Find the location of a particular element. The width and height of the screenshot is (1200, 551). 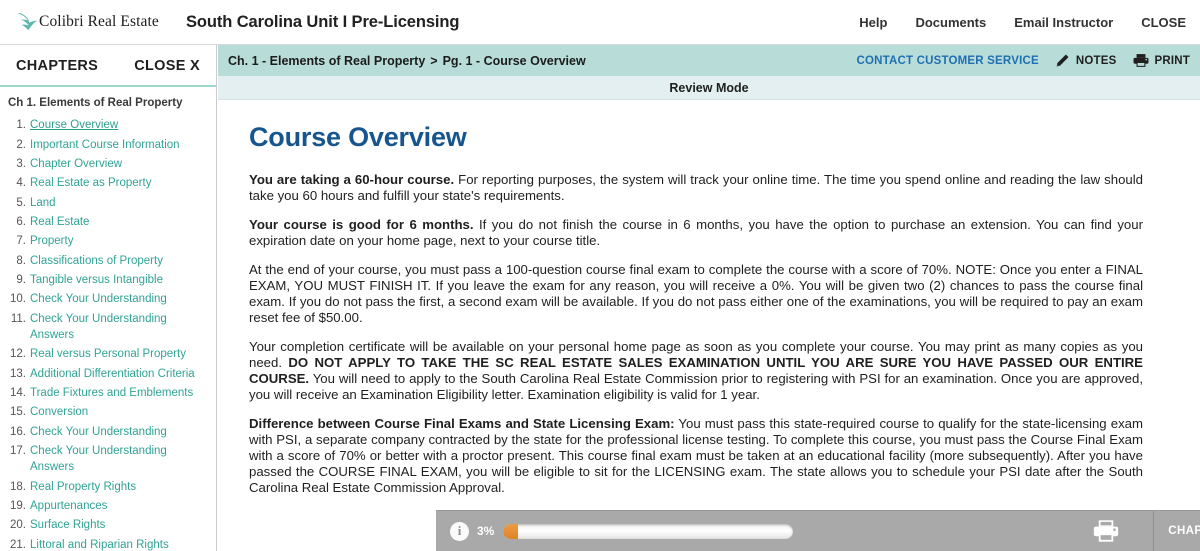

chapter-start-button: CHAPTER START is located at coordinates (1176, 530).